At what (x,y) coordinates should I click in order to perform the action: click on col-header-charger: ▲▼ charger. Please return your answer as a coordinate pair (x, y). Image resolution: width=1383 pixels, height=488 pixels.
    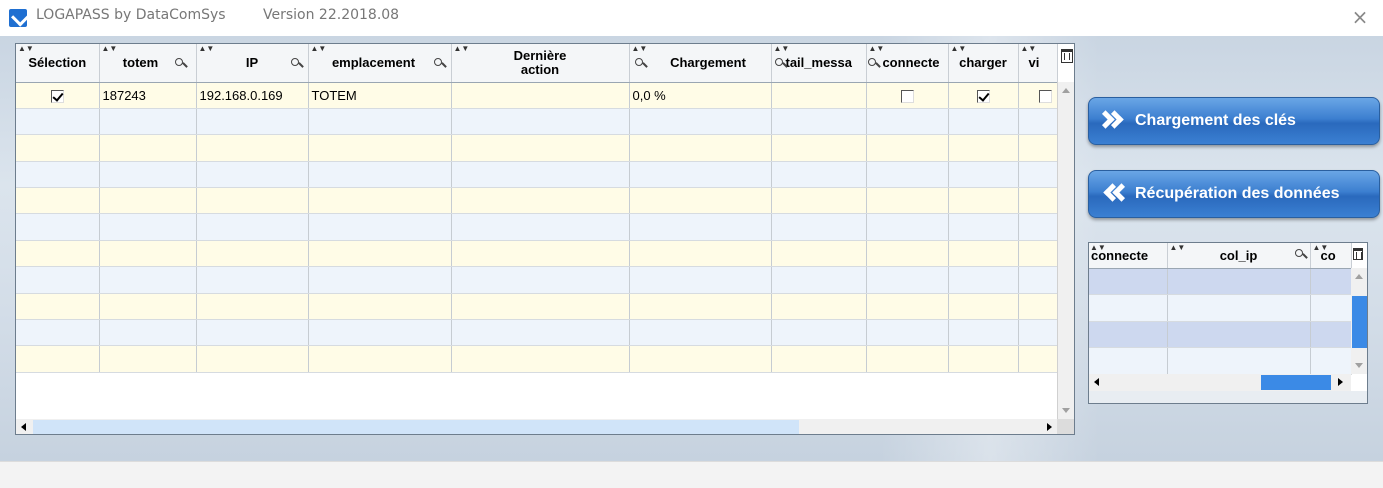
    Looking at the image, I should click on (983, 63).